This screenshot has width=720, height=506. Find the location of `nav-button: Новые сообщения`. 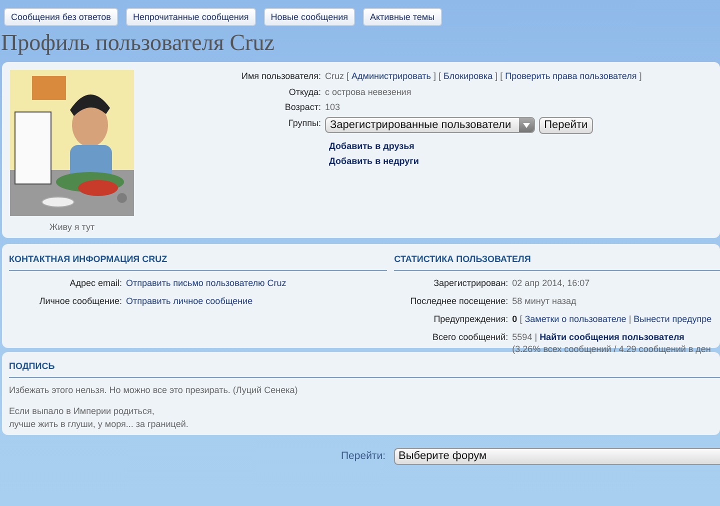

nav-button: Новые сообщения is located at coordinates (309, 17).